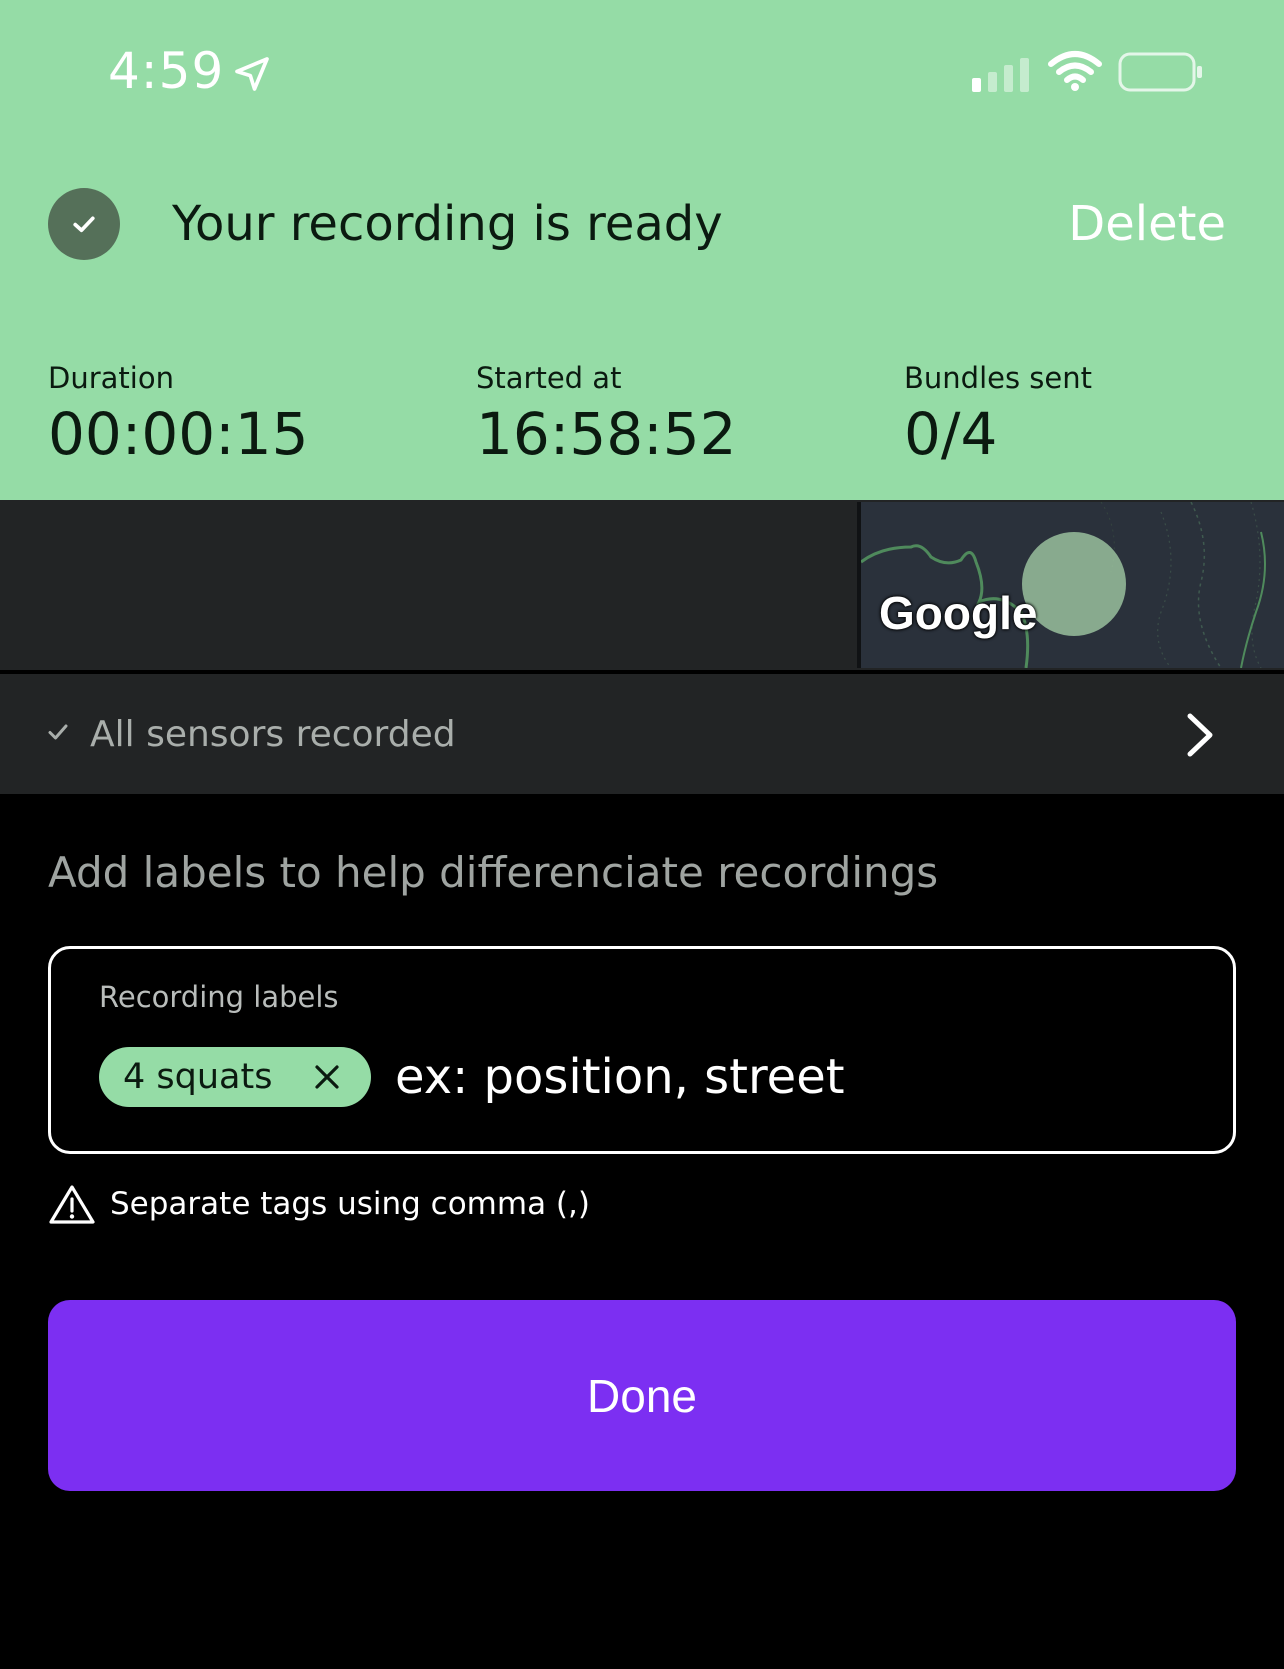  Describe the element at coordinates (775, 1077) in the screenshot. I see `labels-input` at that location.